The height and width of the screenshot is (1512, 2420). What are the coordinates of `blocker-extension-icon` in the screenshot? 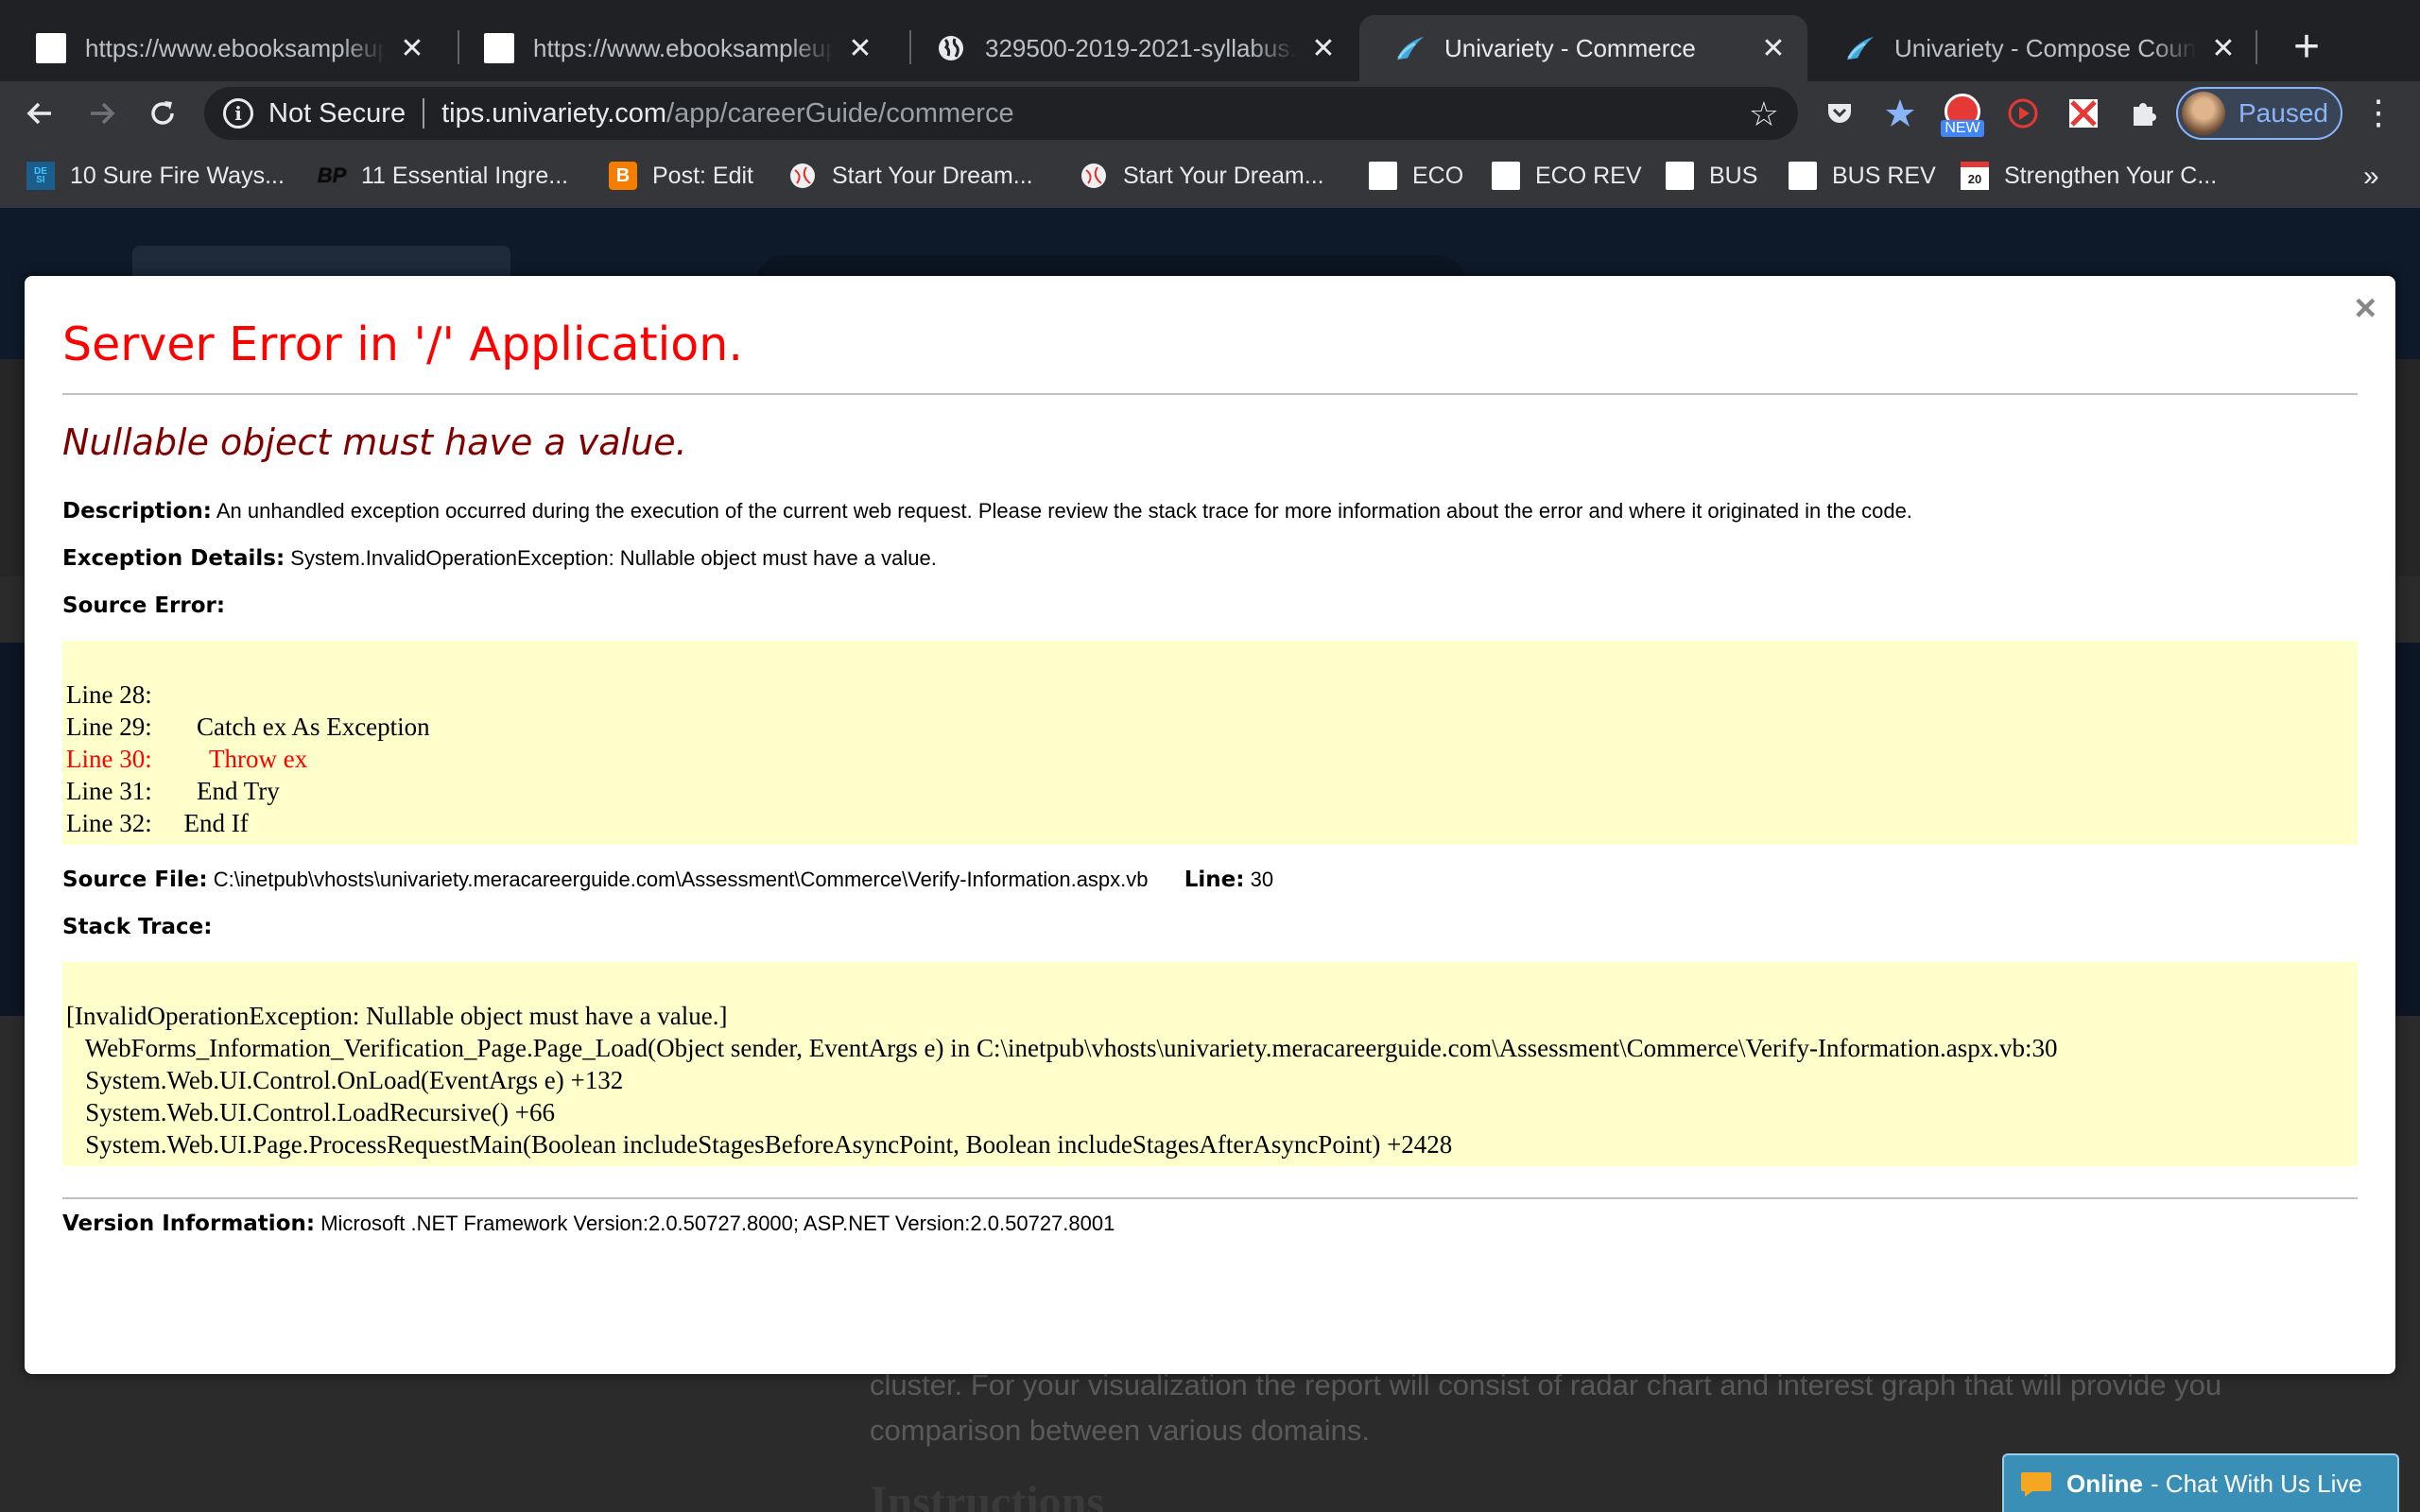 It's located at (2083, 113).